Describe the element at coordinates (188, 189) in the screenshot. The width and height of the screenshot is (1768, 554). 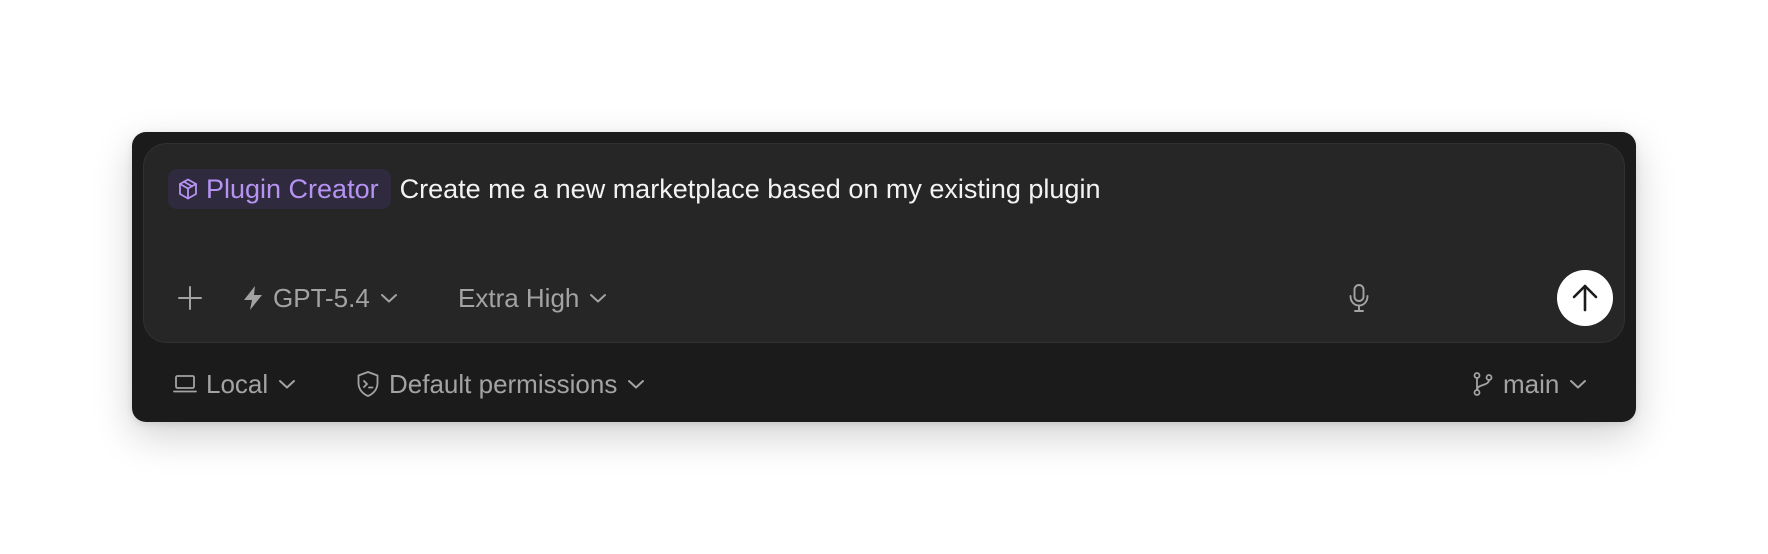
I see `cube-icon` at that location.